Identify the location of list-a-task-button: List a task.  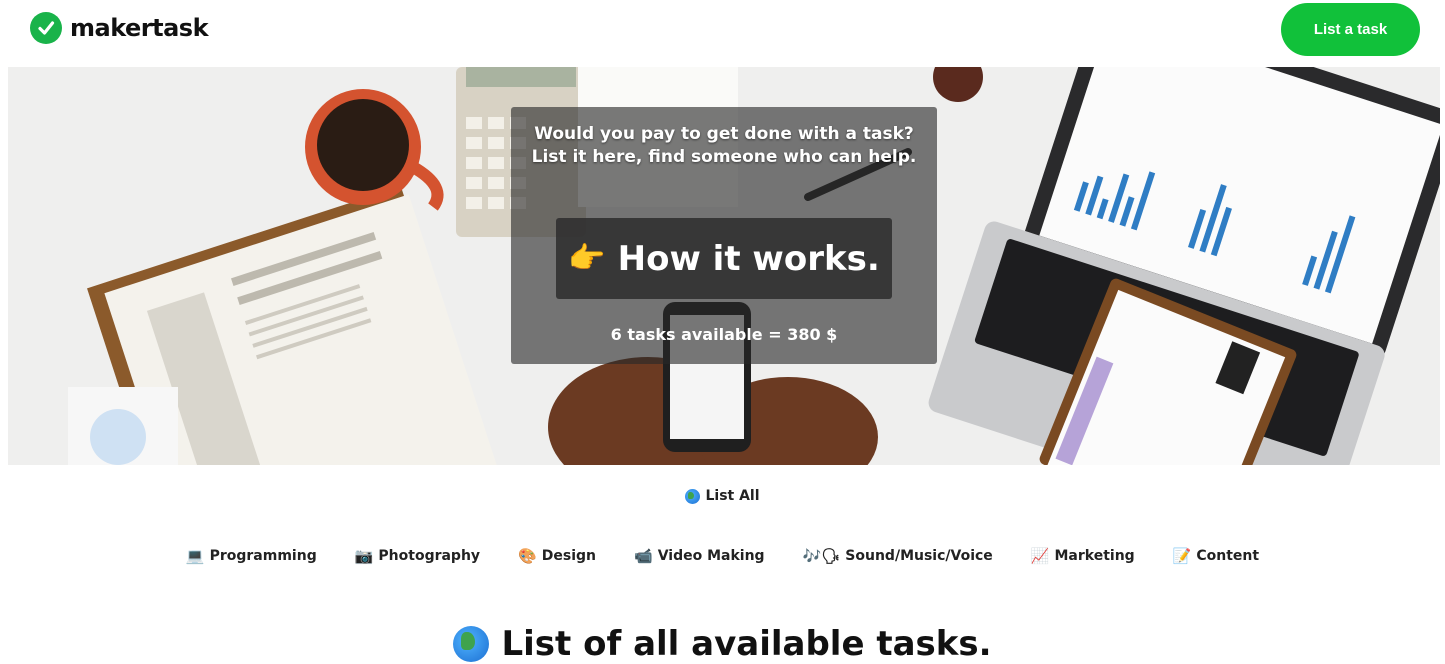
(1350, 29).